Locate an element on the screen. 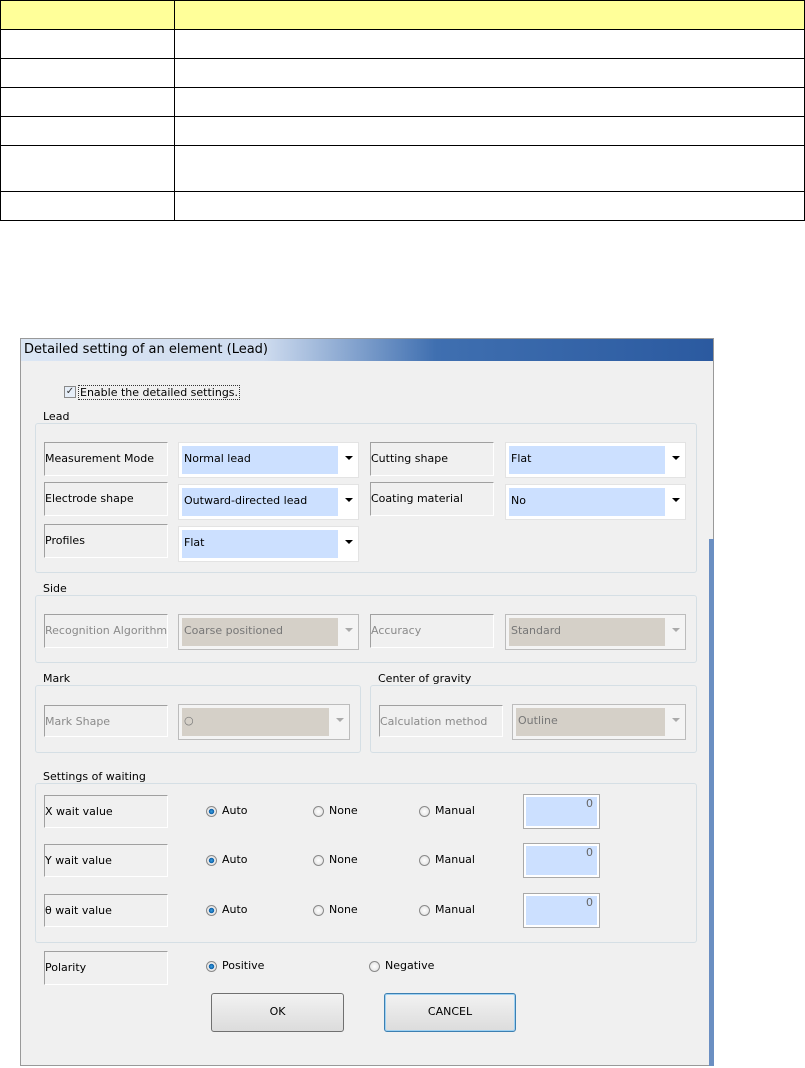  enable-checkbox: ✓ is located at coordinates (70, 392).